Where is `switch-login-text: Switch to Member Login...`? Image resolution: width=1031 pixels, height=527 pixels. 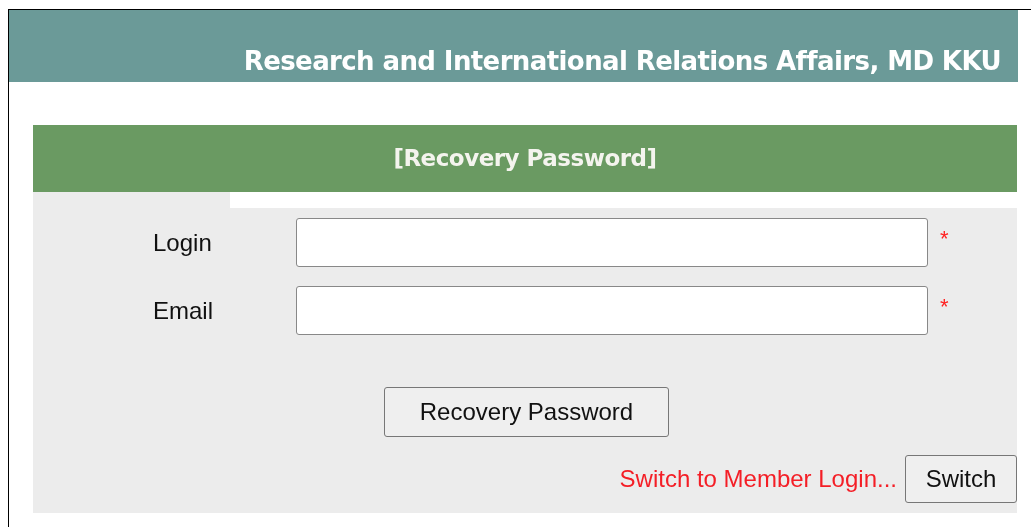 switch-login-text: Switch to Member Login... is located at coordinates (758, 479).